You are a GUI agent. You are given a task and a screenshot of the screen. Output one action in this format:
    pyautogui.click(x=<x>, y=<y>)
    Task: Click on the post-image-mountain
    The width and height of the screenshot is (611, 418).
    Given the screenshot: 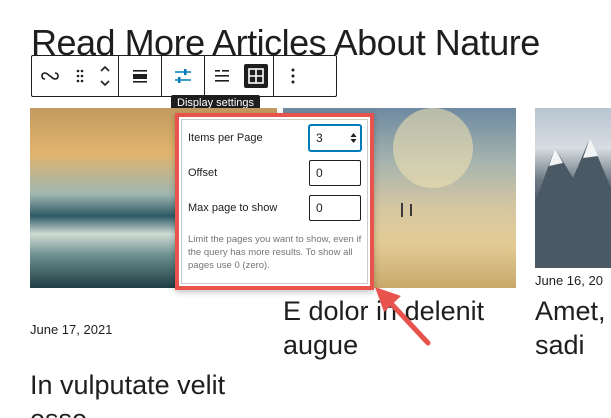 What is the action you would take?
    pyautogui.click(x=573, y=188)
    